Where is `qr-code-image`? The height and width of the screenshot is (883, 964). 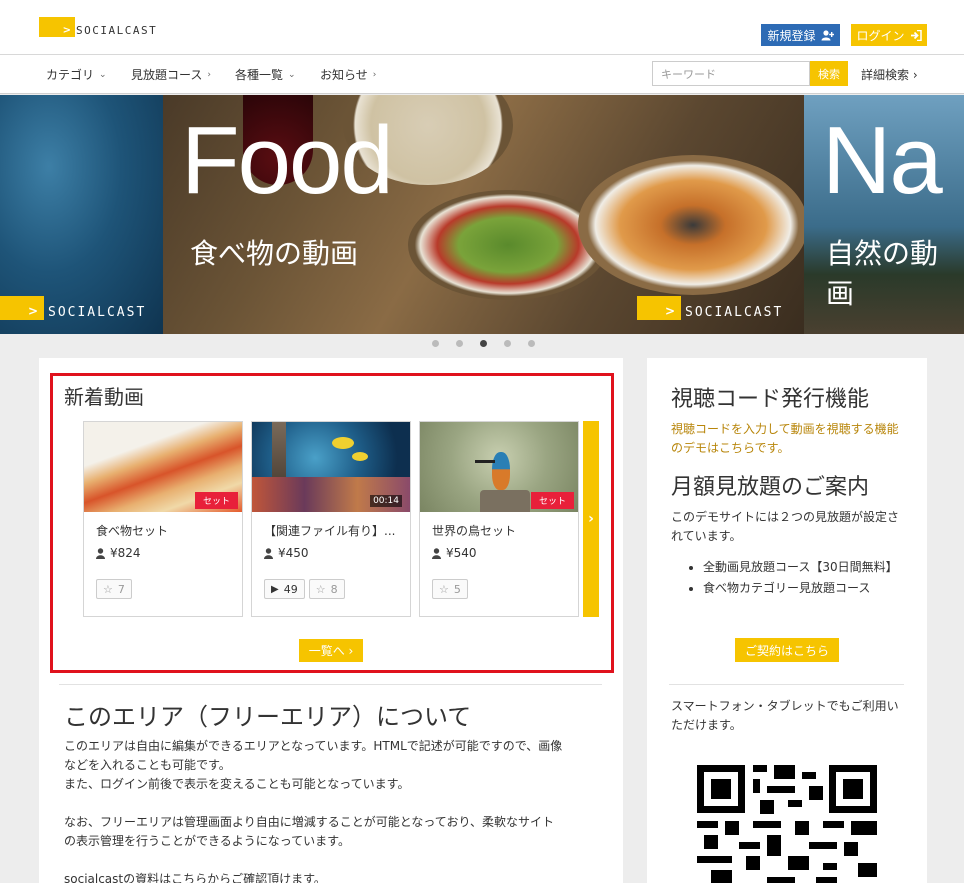 qr-code-image is located at coordinates (787, 824).